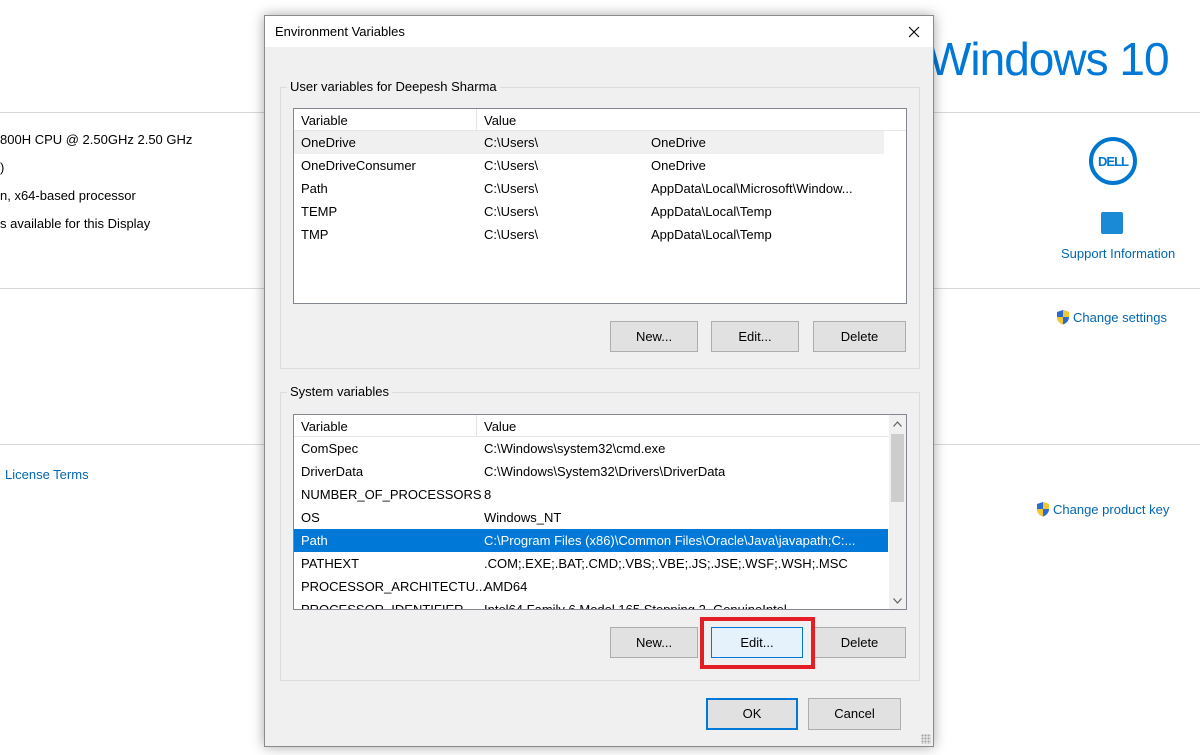 This screenshot has height=755, width=1200. I want to click on license-terms-link: License Terms, so click(47, 474).